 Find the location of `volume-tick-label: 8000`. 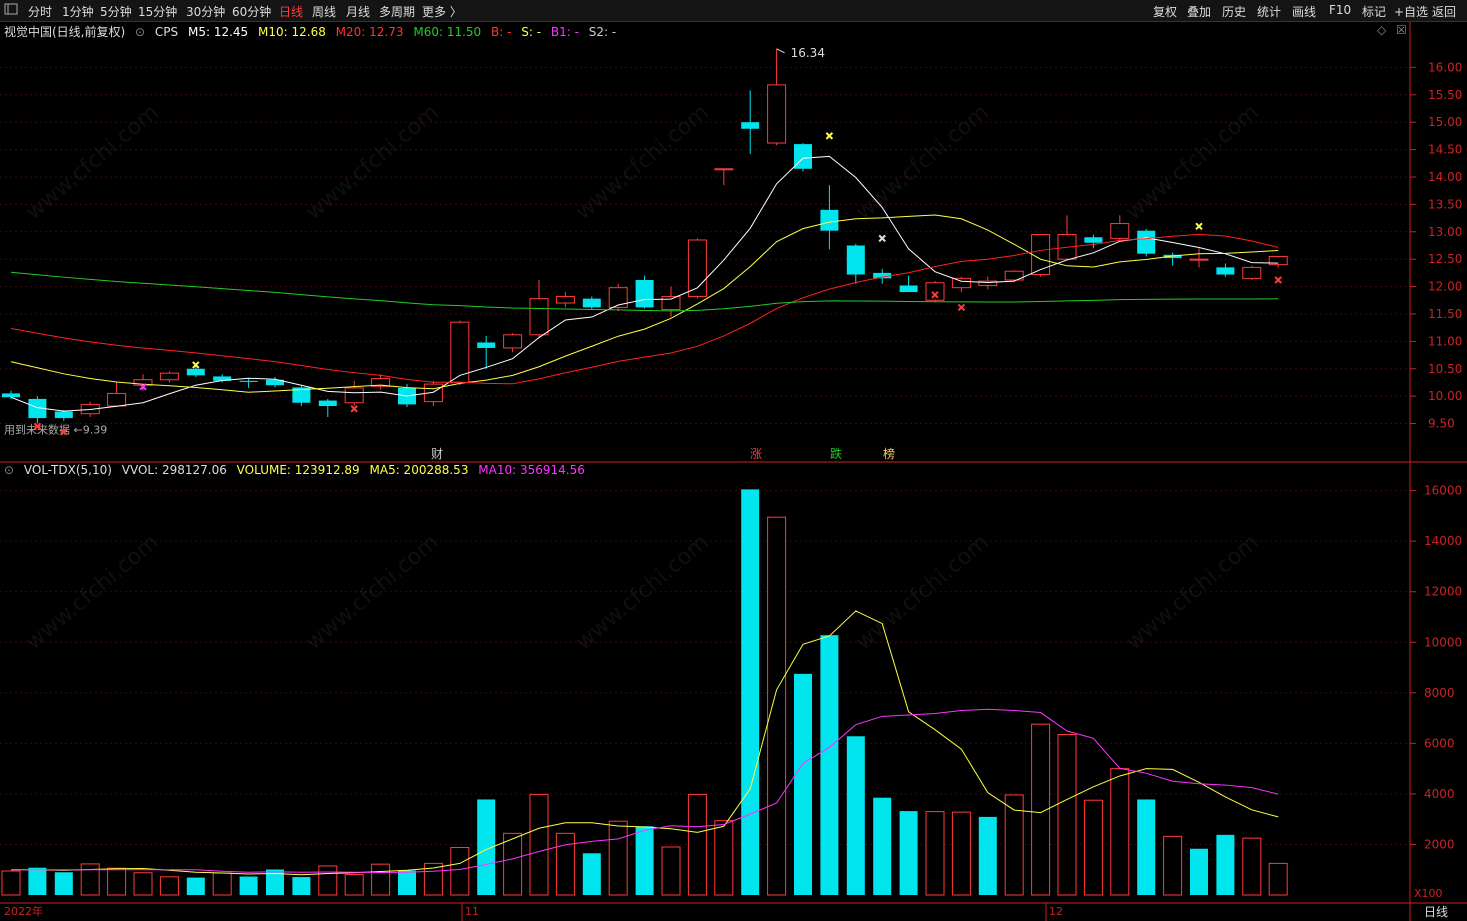

volume-tick-label: 8000 is located at coordinates (1439, 693).